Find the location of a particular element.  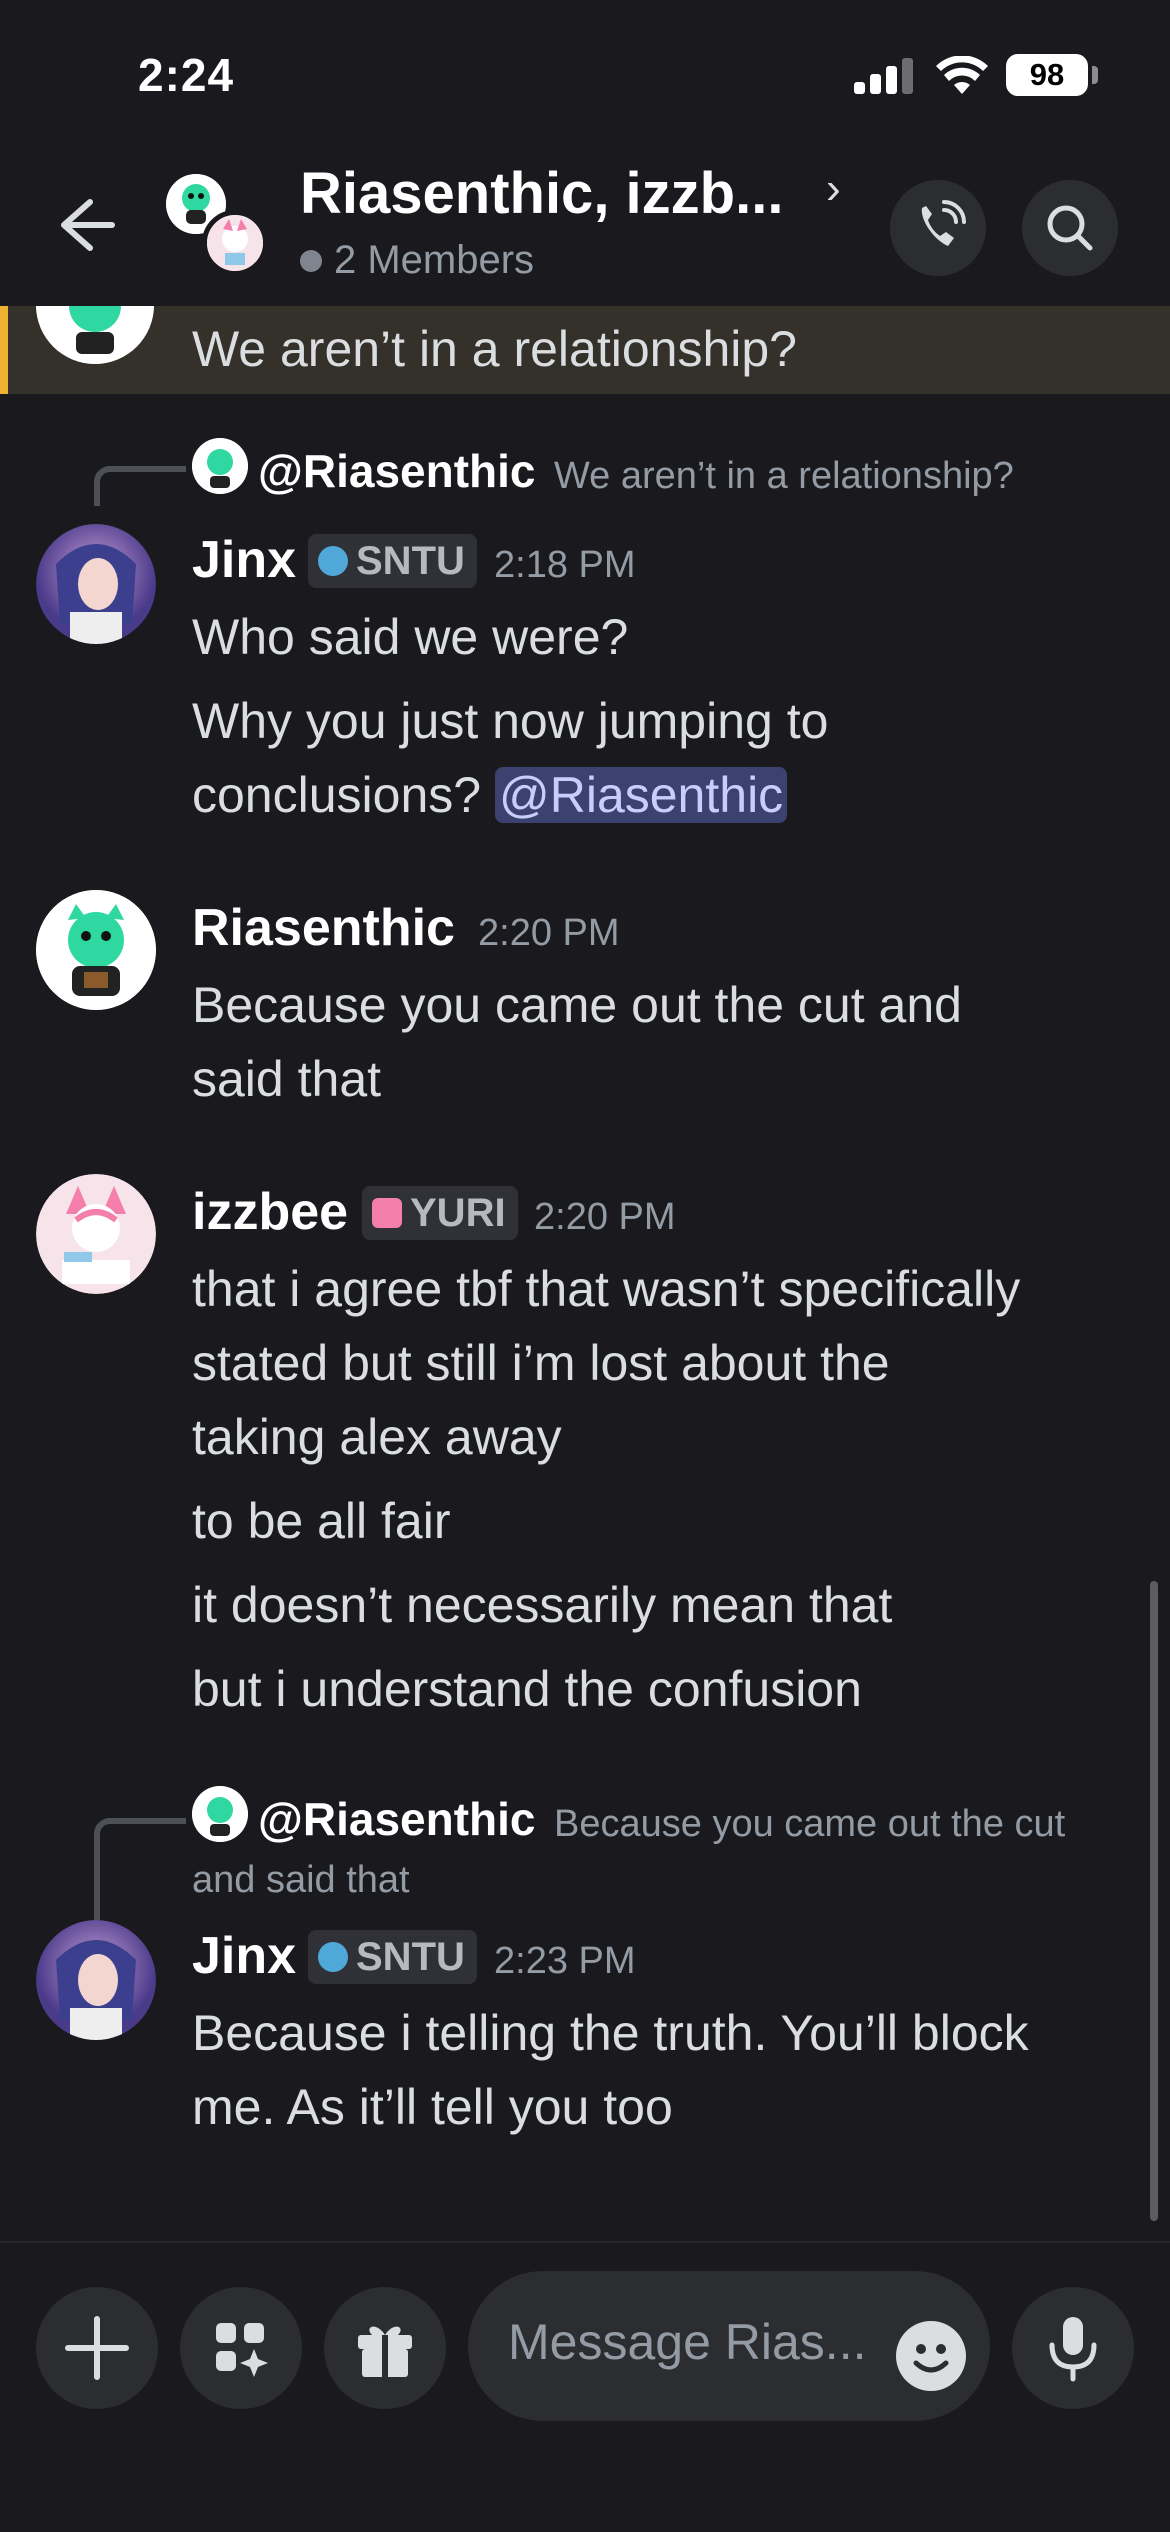

reply-snippet: We aren’t in a relationship? is located at coordinates (784, 476).